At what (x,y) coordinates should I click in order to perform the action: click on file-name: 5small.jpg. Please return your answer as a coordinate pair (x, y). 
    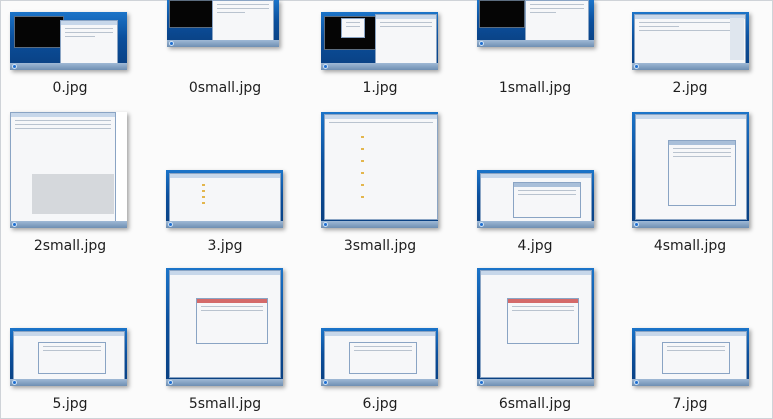
    Looking at the image, I should click on (225, 404).